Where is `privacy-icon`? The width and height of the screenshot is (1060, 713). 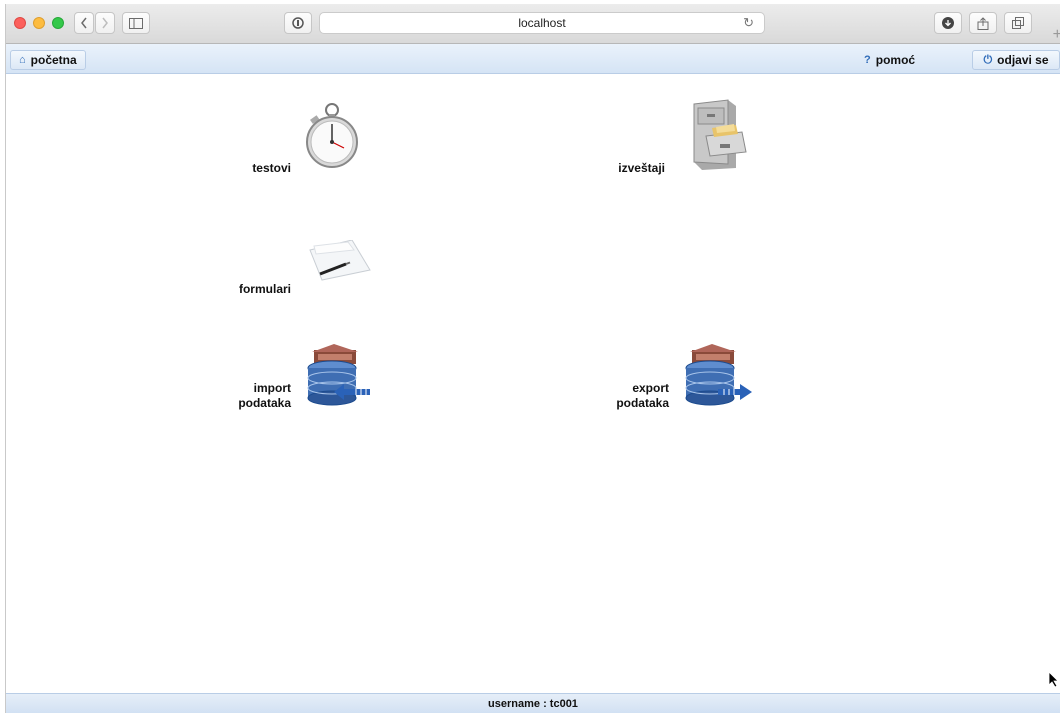 privacy-icon is located at coordinates (298, 23).